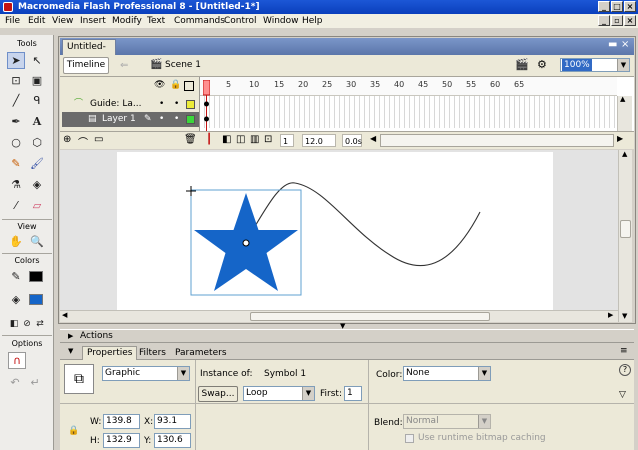 The height and width of the screenshot is (450, 638). Describe the element at coordinates (408, 112) in the screenshot. I see `frame-grid` at that location.